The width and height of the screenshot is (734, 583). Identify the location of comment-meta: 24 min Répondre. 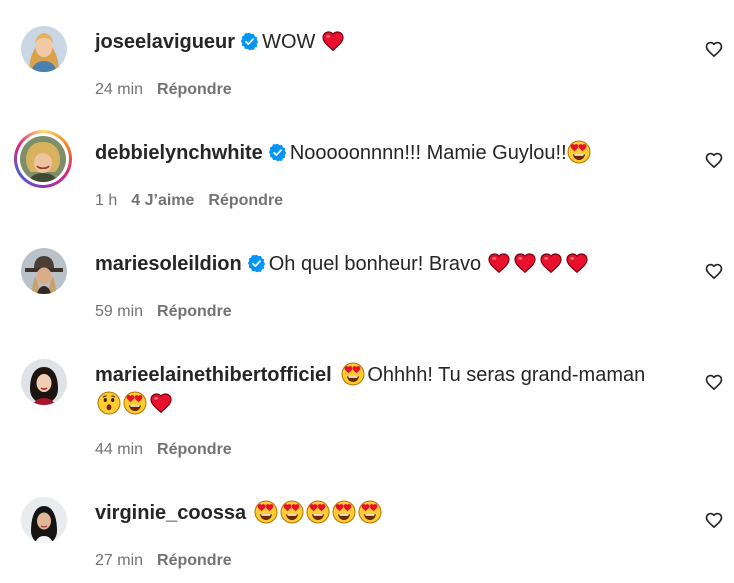
(170, 90).